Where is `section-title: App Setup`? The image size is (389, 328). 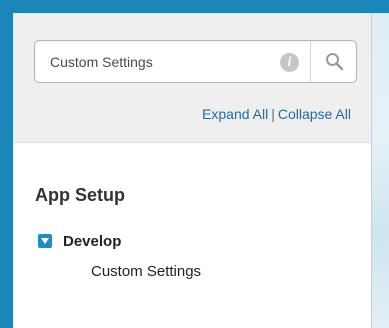 section-title: App Setup is located at coordinates (80, 195).